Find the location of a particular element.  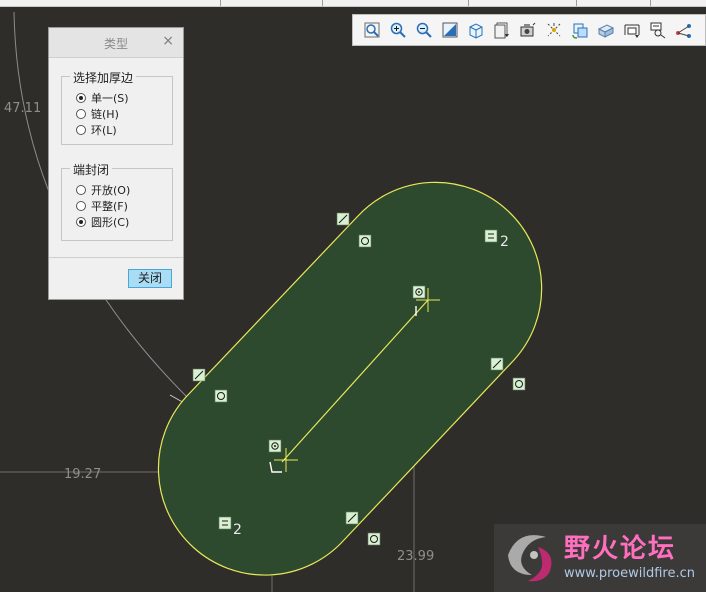

watermark-title: 野火论坛 is located at coordinates (620, 549).